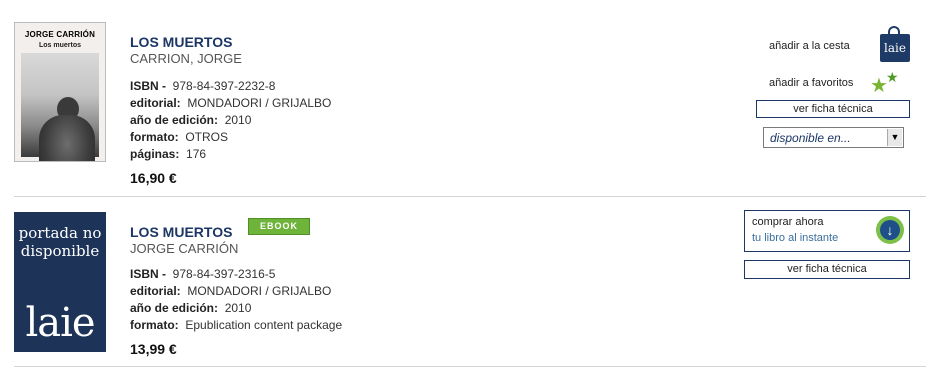  Describe the element at coordinates (895, 48) in the screenshot. I see `bag-brand: laie` at that location.